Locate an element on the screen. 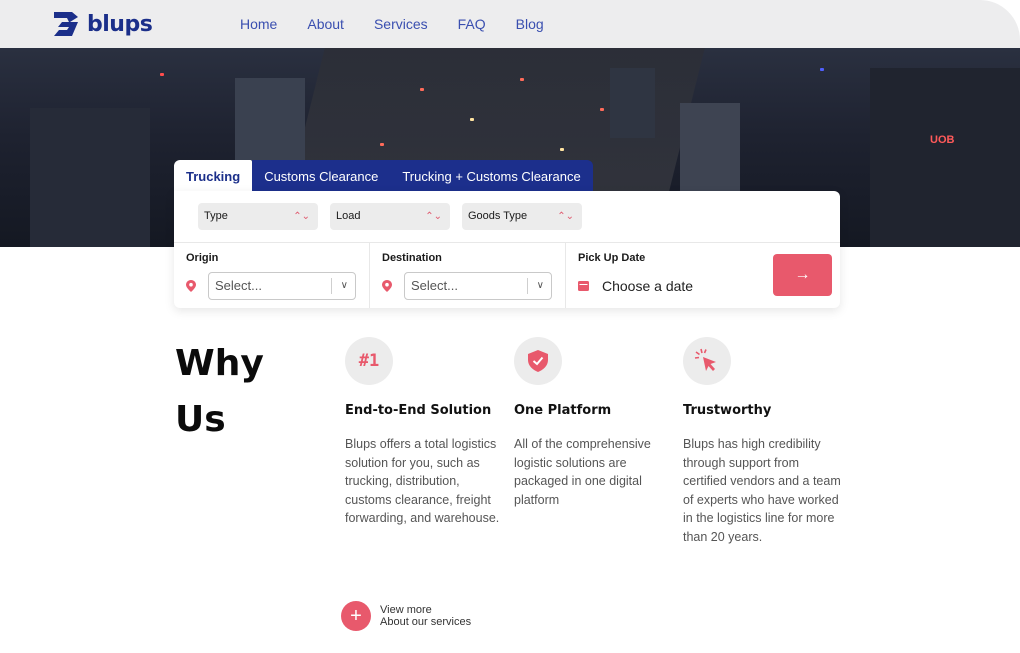 This screenshot has height=653, width=1020. type-select-label: Type is located at coordinates (216, 216).